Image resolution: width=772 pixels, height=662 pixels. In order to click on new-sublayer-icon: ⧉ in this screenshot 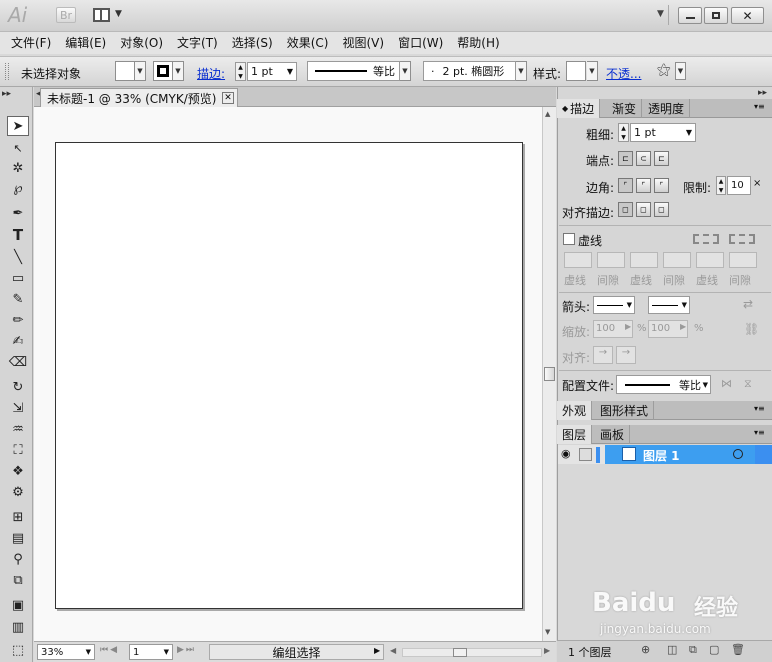, I will do `click(693, 650)`.